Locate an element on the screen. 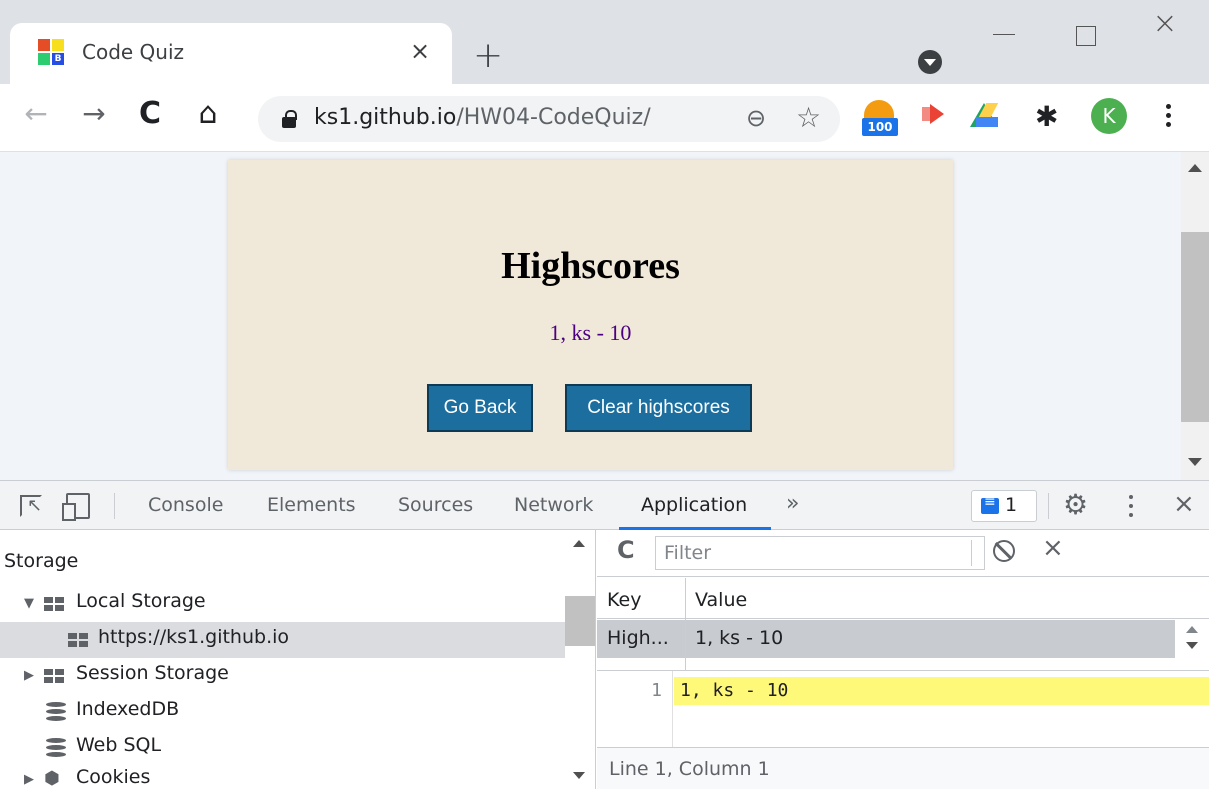  column-divider is located at coordinates (685, 624).